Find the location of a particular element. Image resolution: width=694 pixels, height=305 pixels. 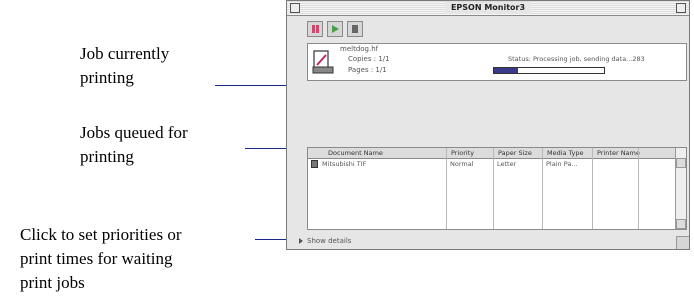

resume-button is located at coordinates (335, 29).